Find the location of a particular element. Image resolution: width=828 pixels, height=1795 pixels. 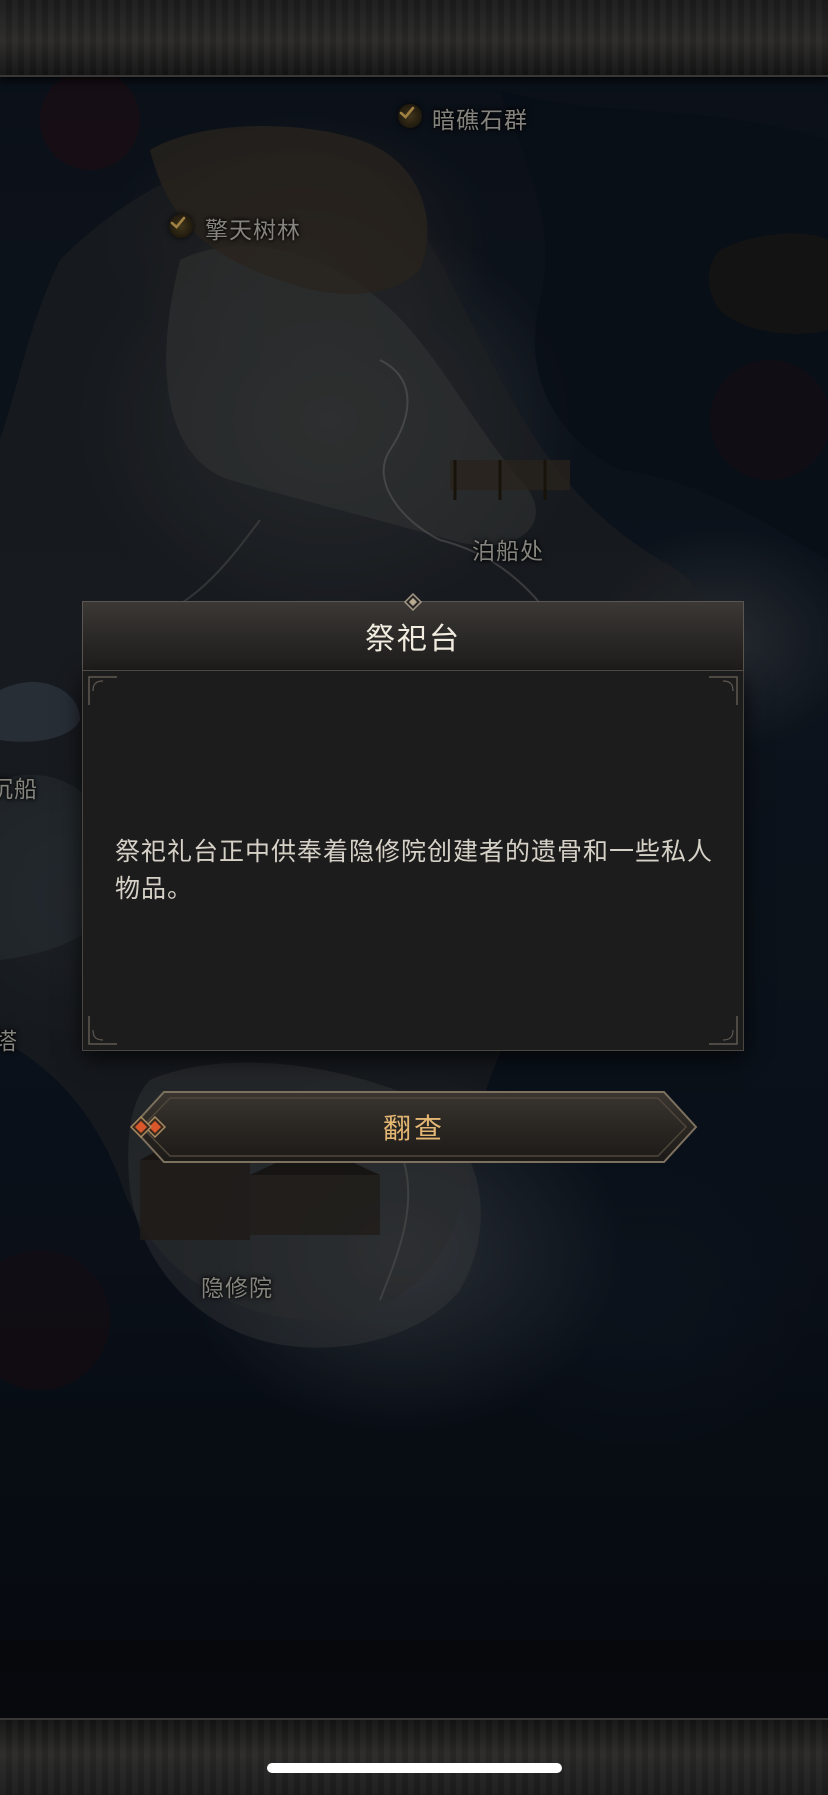

bottom-shade is located at coordinates (414, 1679).